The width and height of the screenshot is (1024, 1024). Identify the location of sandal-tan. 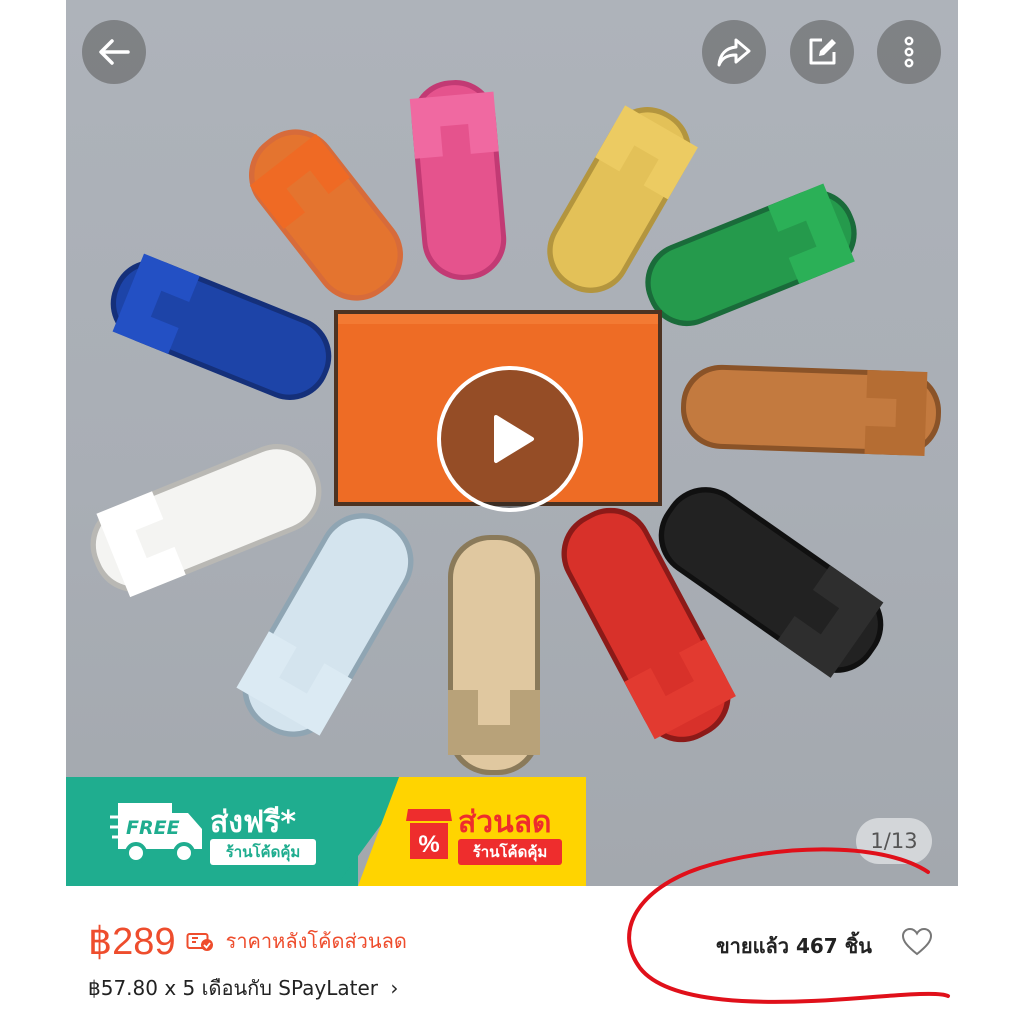
(811, 410).